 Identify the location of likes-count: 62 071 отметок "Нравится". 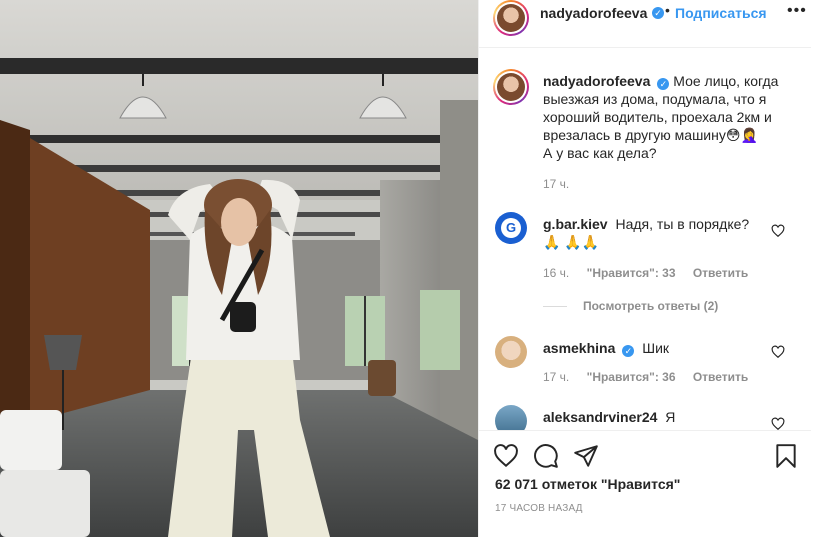
(587, 484).